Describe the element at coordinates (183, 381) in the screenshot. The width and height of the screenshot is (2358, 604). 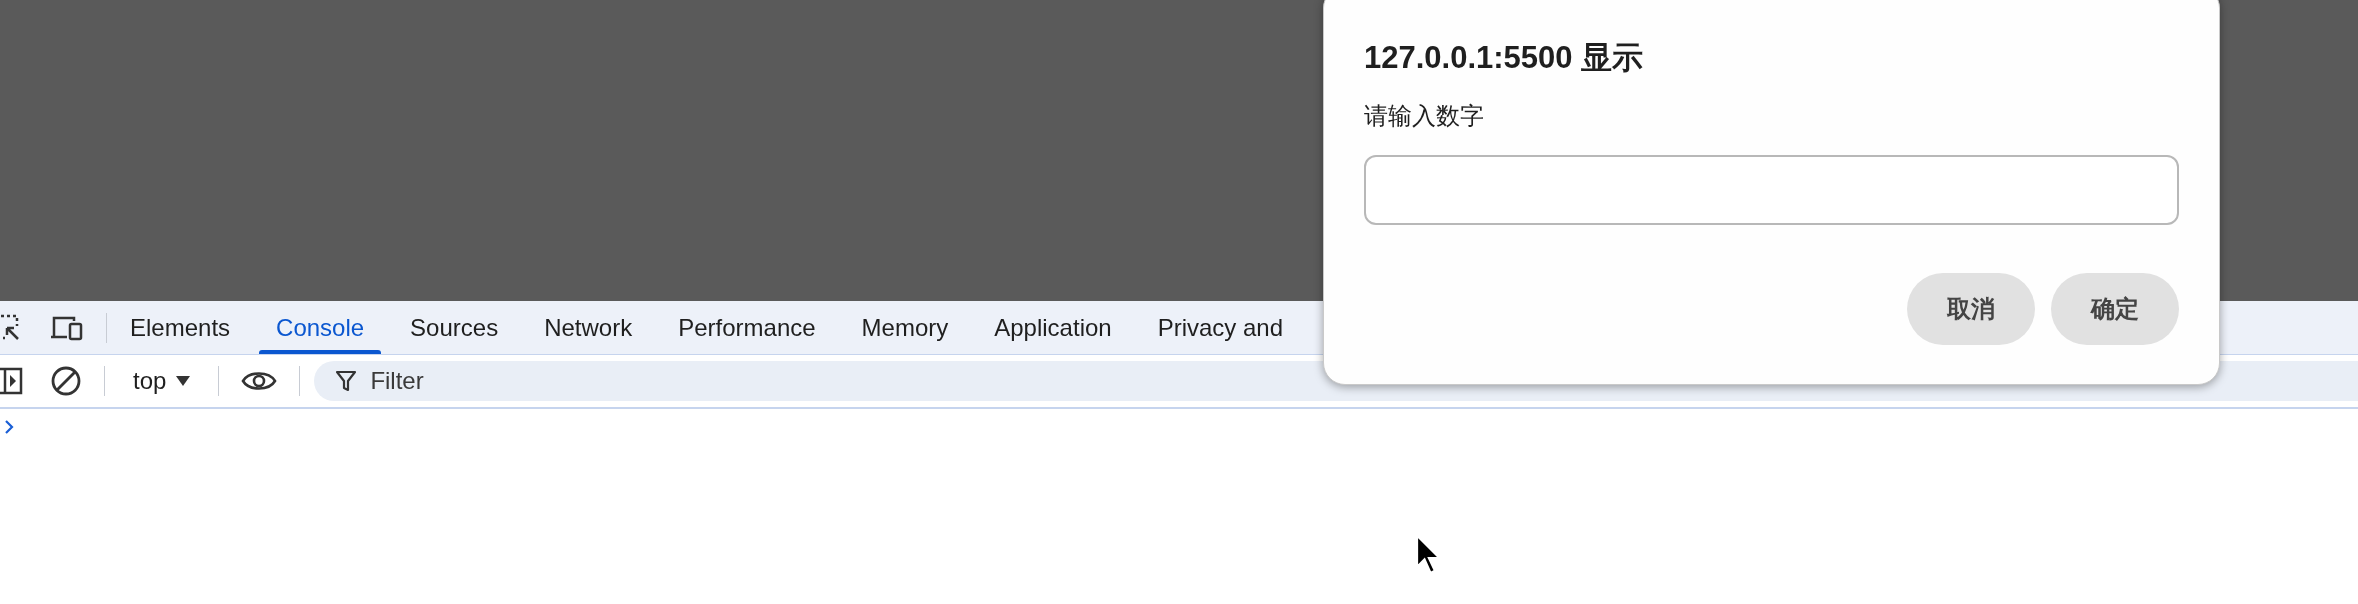
I see `dropdown-caret-icon` at that location.